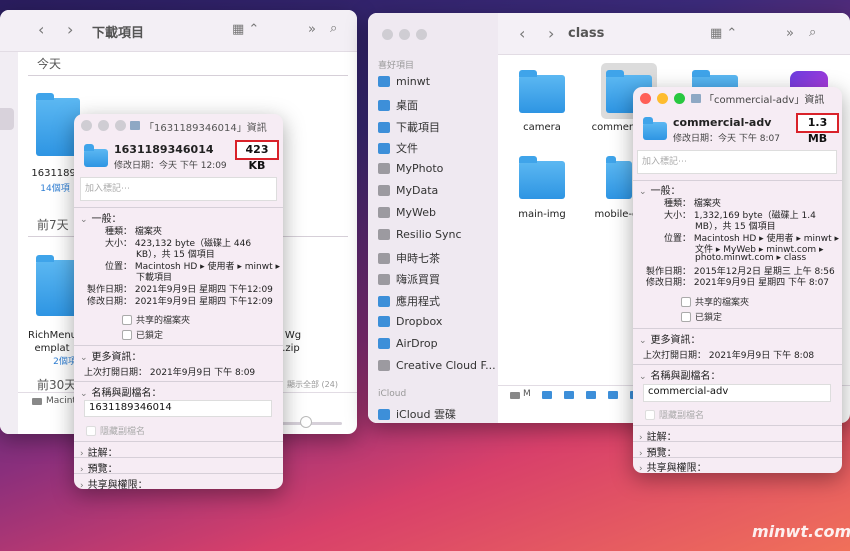 The width and height of the screenshot is (850, 551). I want to click on item-camera: camera, so click(542, 127).